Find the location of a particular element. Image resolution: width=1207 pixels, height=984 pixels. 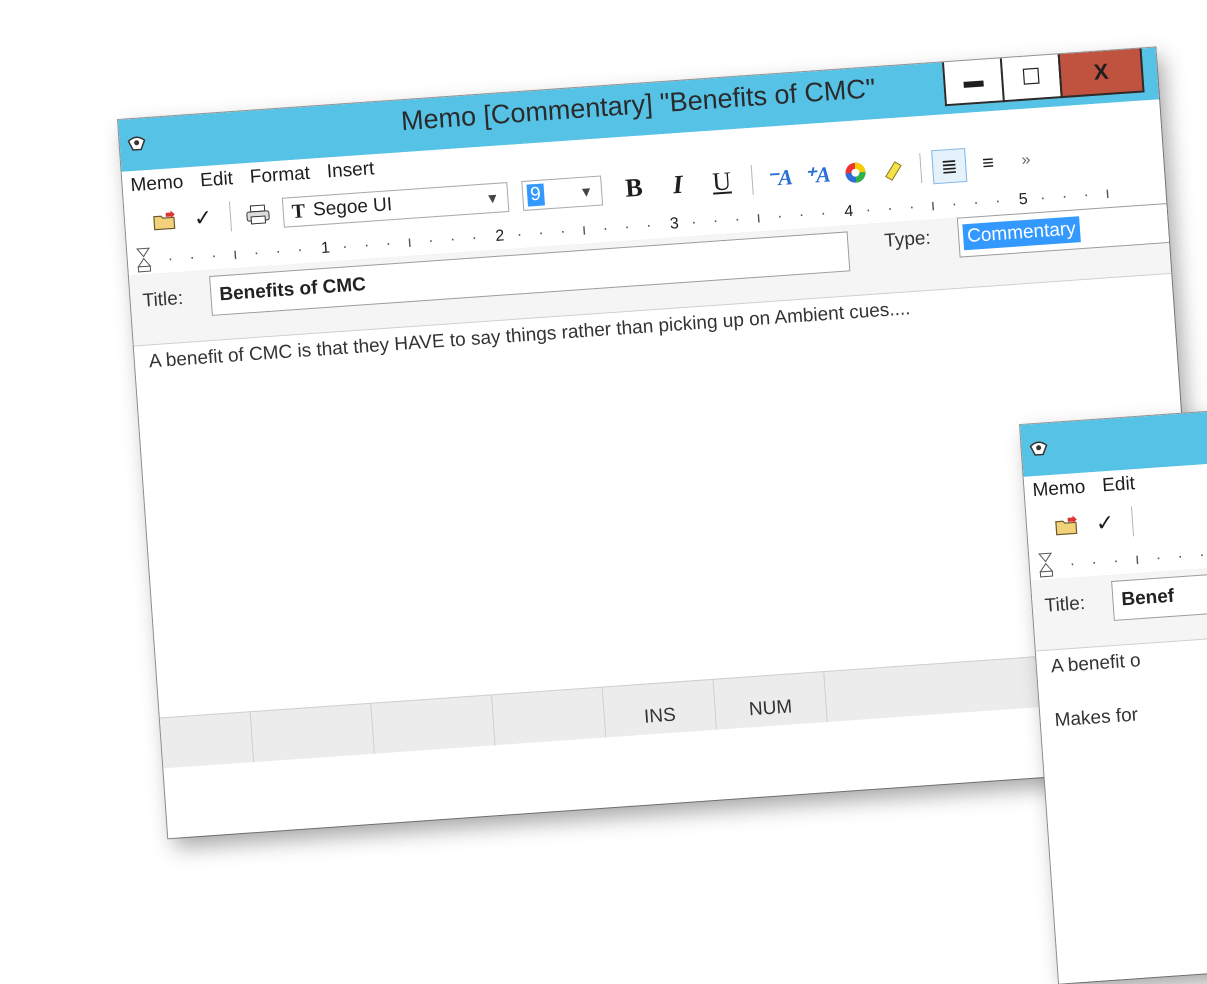

shrink-font-button: ⁻A is located at coordinates (780, 178).